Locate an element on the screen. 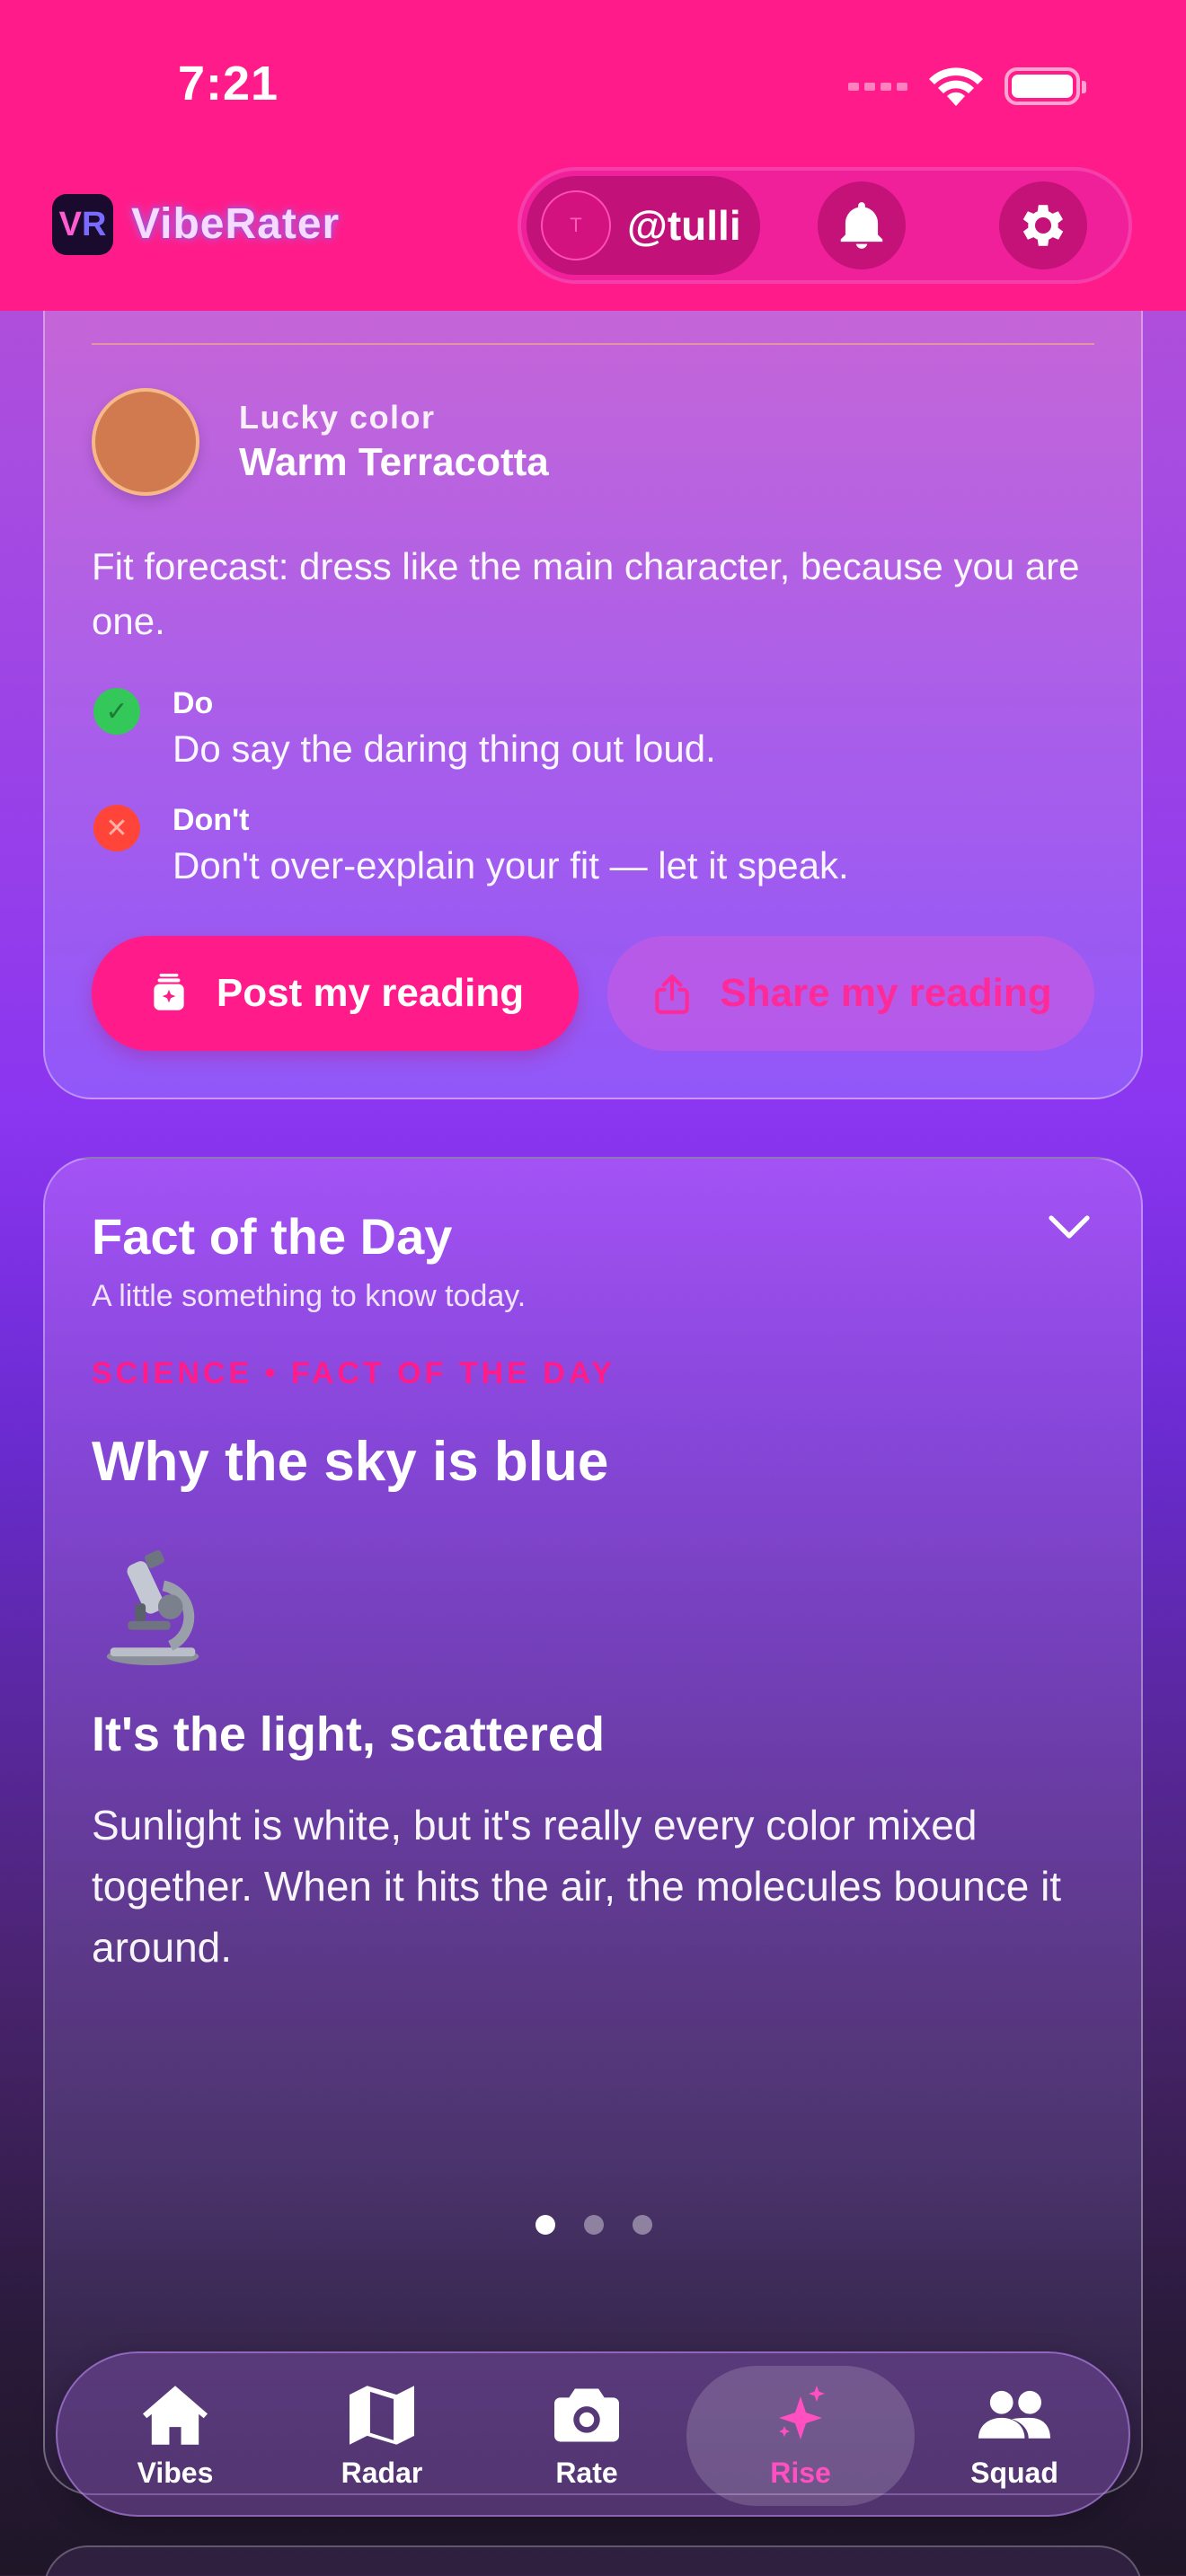 The image size is (1186, 2576). page-indicator is located at coordinates (593, 2225).